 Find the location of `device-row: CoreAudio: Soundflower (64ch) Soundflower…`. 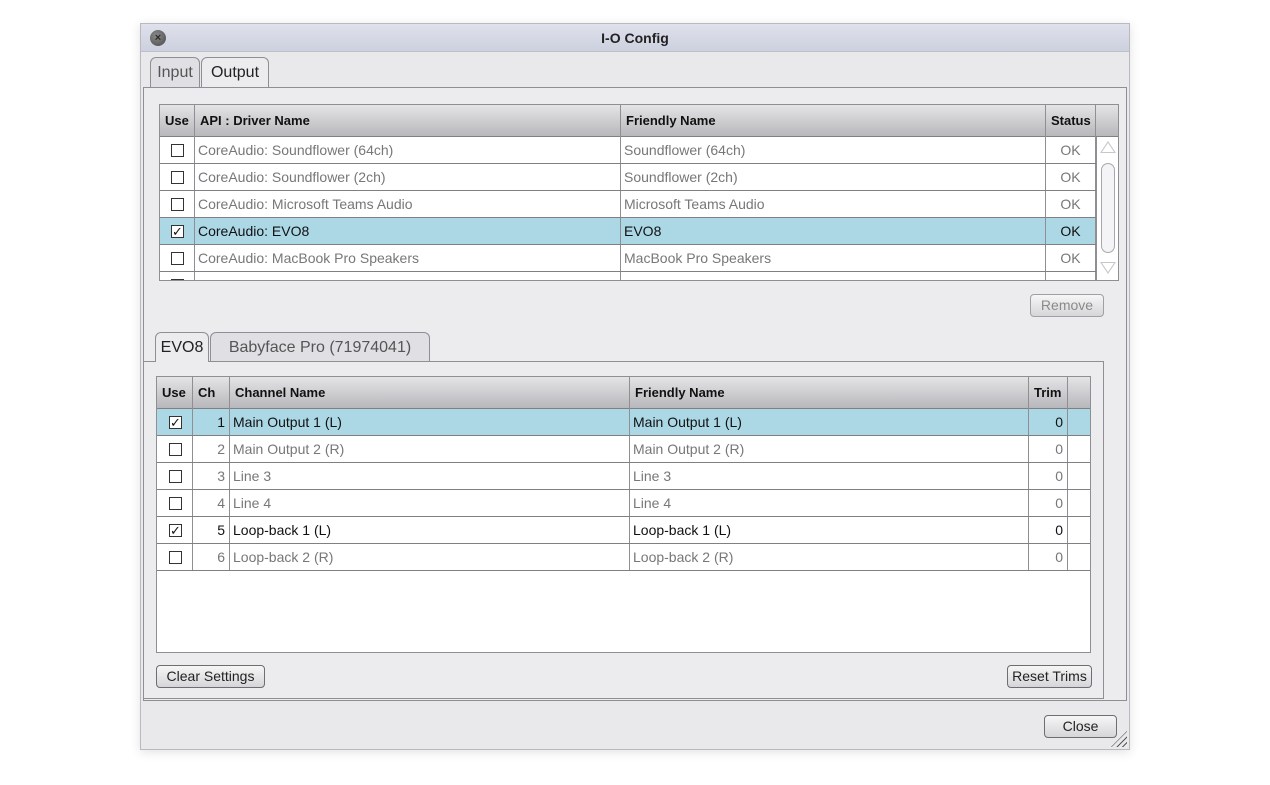

device-row: CoreAudio: Soundflower (64ch) Soundflower… is located at coordinates (628, 150).